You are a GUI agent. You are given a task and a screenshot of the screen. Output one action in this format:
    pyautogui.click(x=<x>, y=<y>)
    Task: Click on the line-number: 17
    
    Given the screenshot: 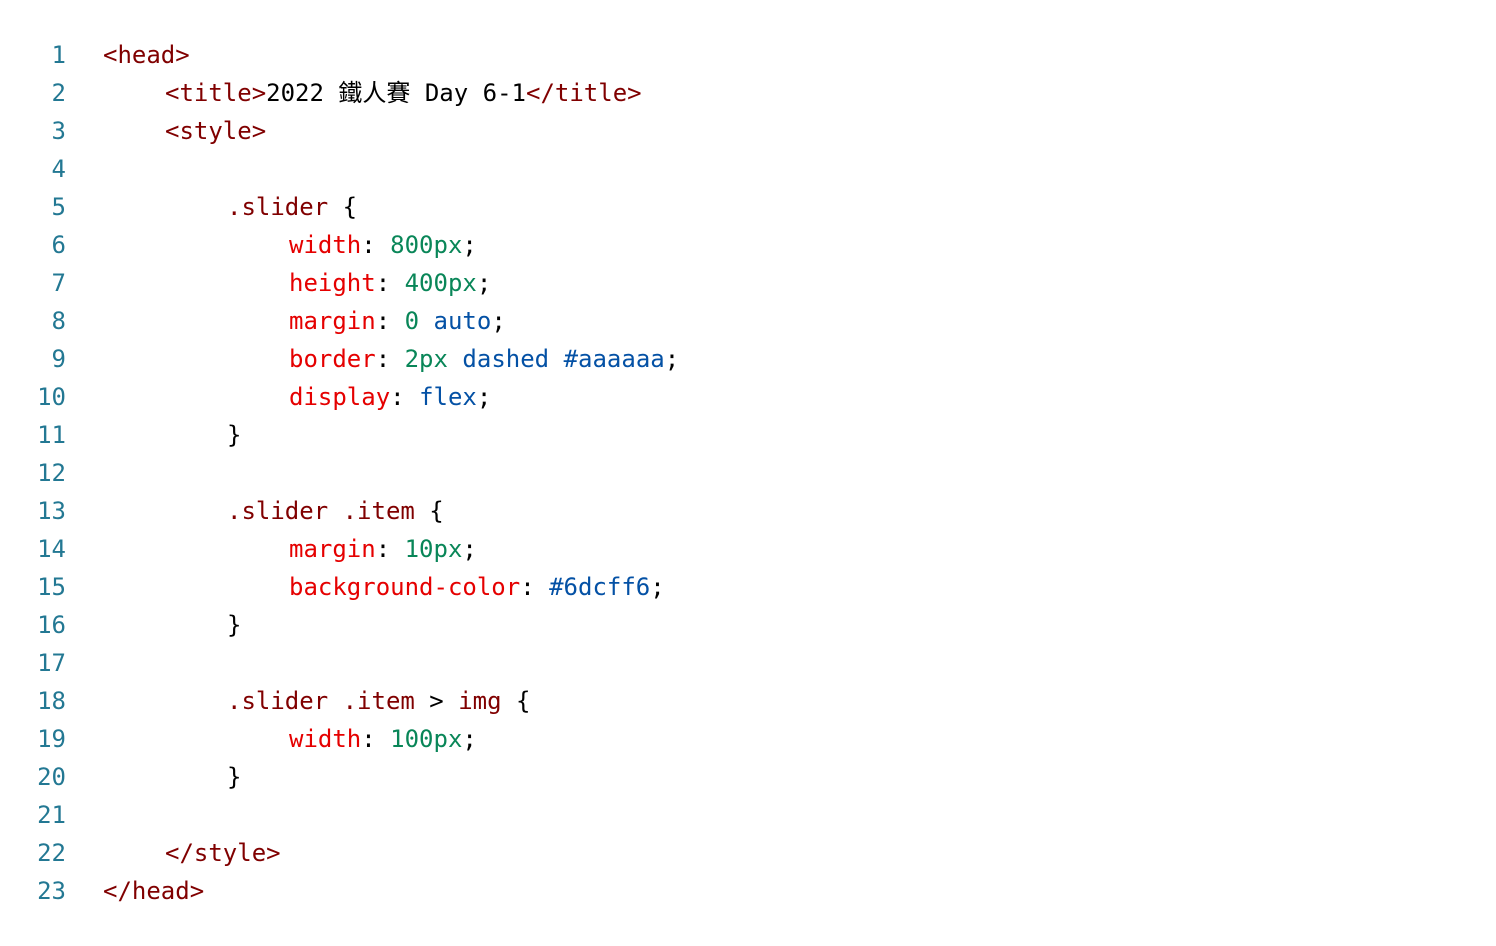 What is the action you would take?
    pyautogui.click(x=51, y=663)
    